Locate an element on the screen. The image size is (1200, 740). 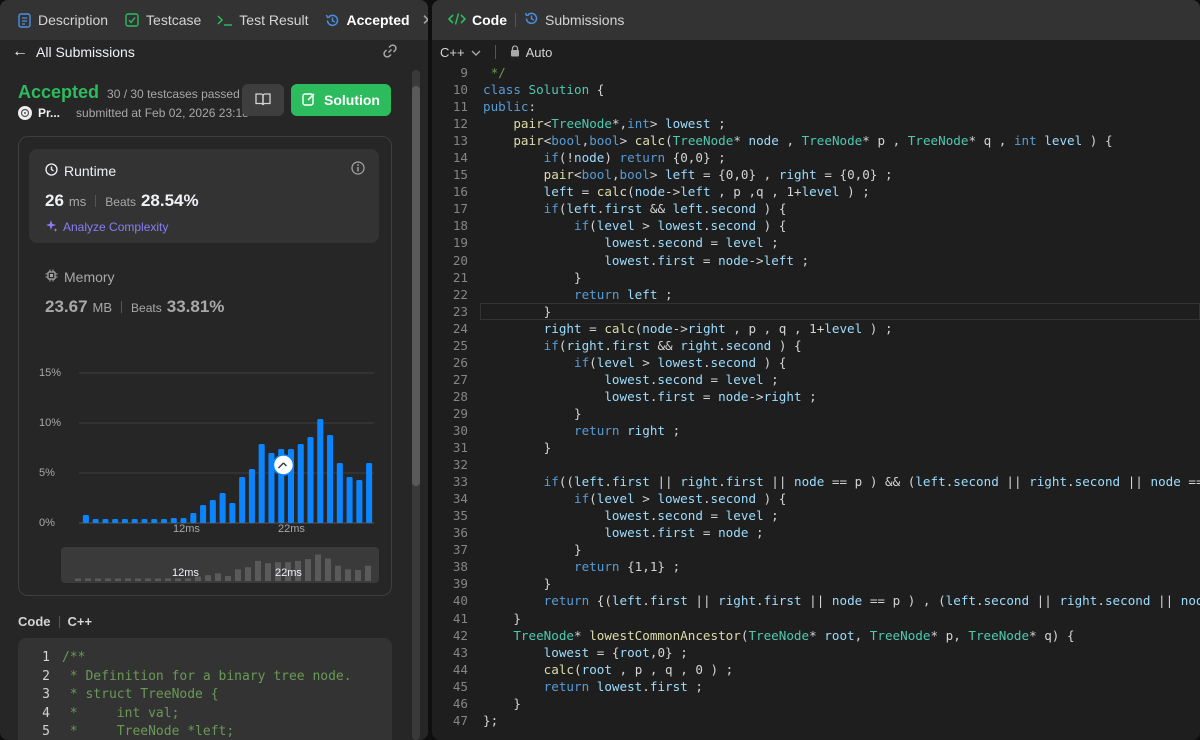
editor-line: 26 if(level > lowest.second ) { is located at coordinates (816, 362).